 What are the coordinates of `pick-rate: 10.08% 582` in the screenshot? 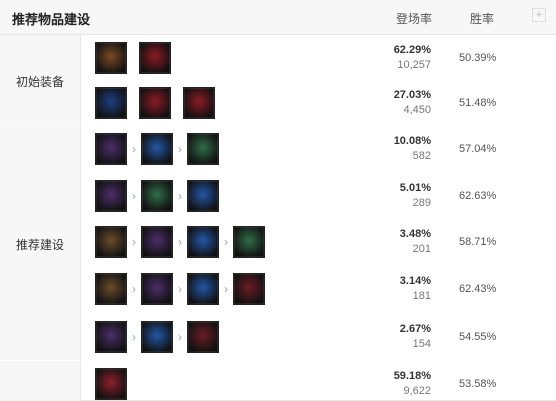 It's located at (406, 148).